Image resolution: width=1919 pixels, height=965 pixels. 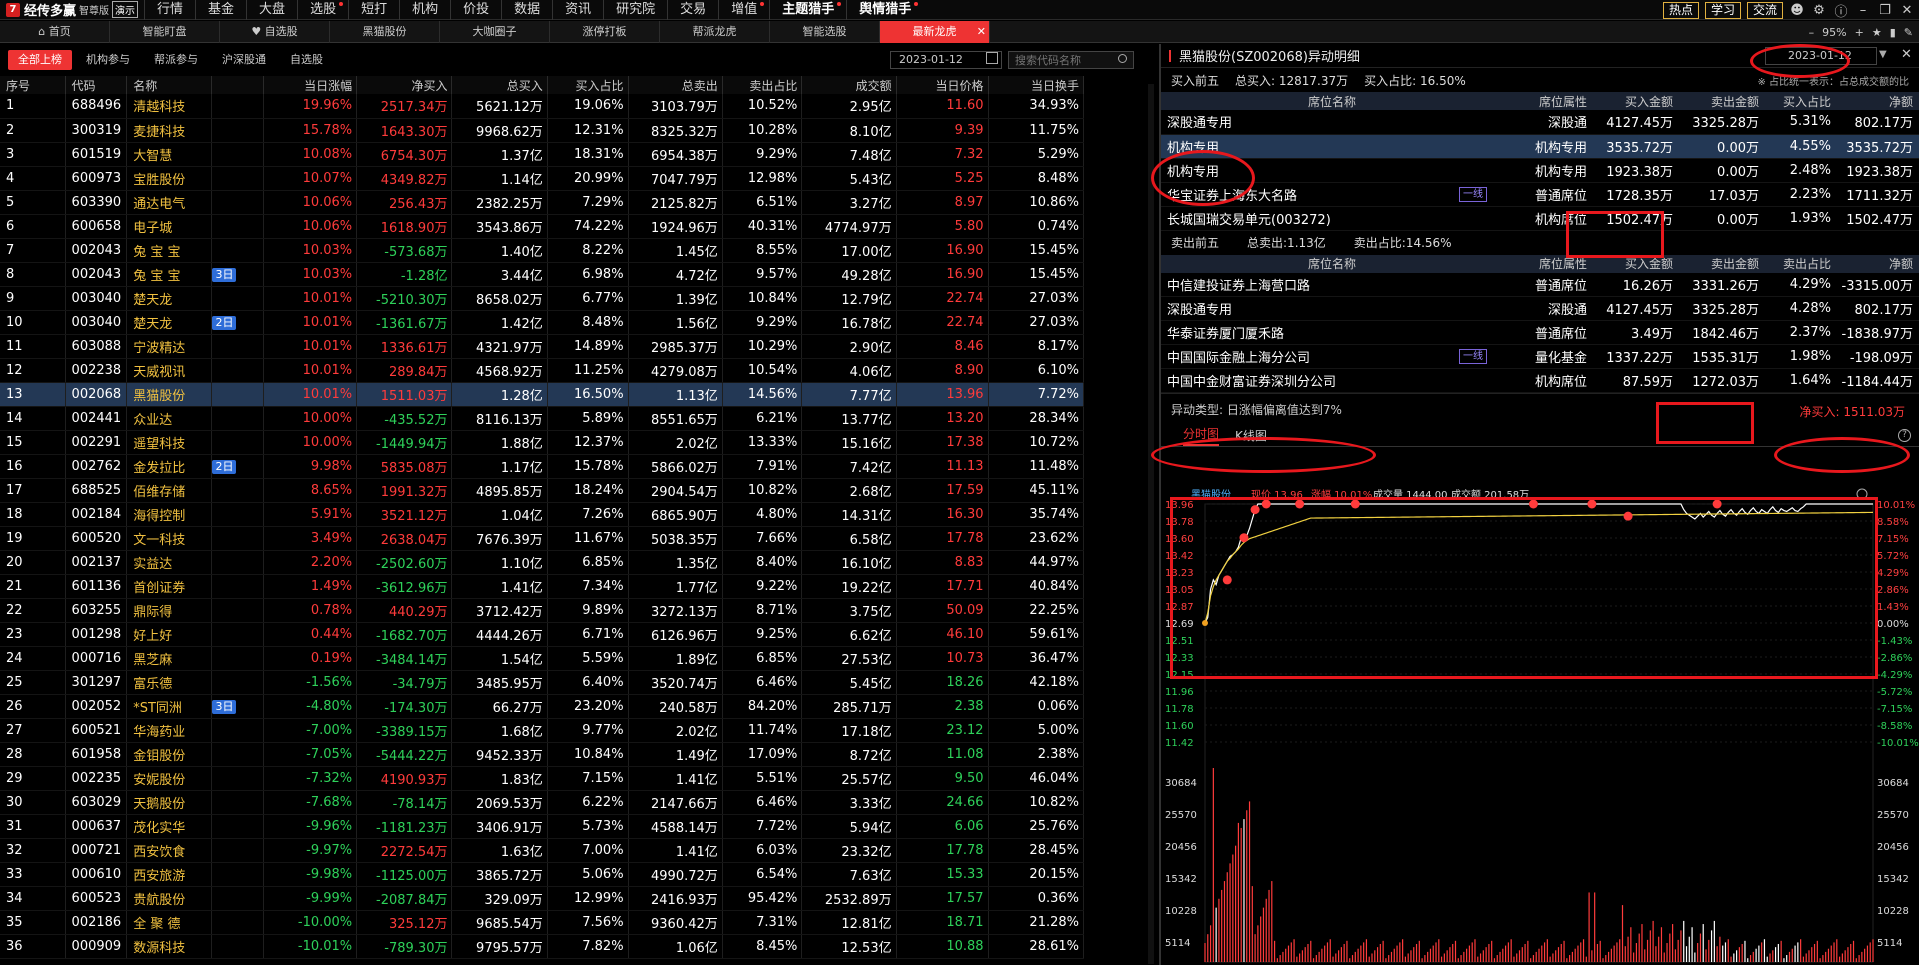 I want to click on tab-1: 智能盯盘, so click(x=165, y=31).